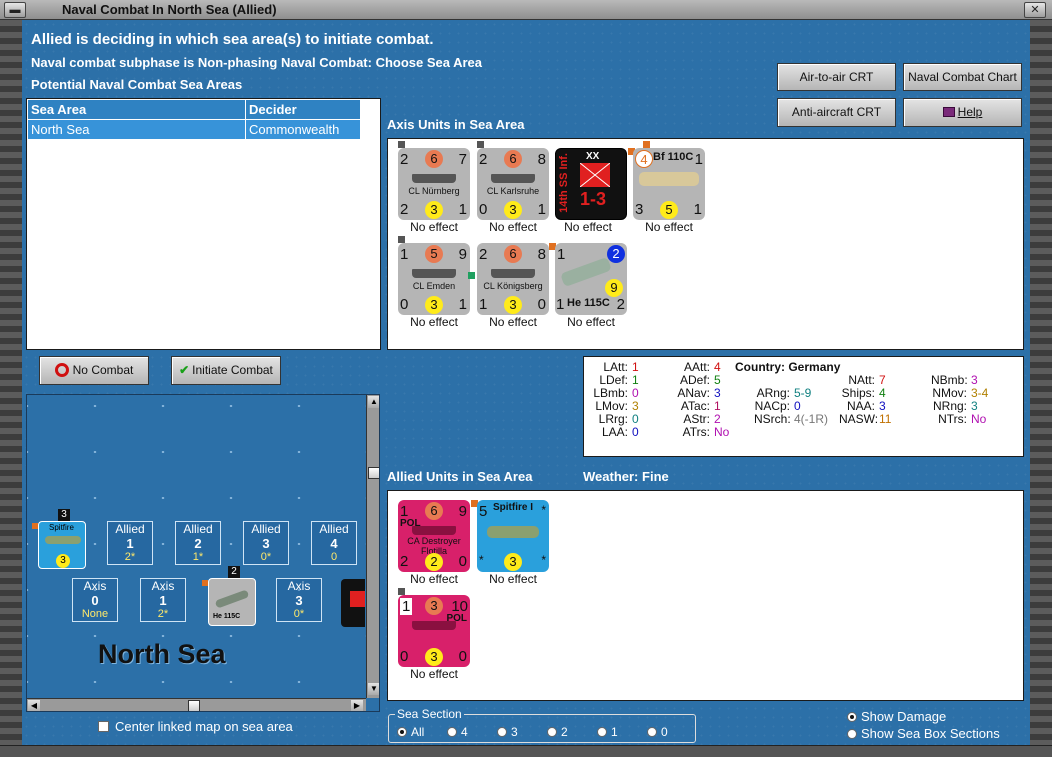 The image size is (1052, 757). Describe the element at coordinates (95, 614) in the screenshot. I see `section-status: None` at that location.